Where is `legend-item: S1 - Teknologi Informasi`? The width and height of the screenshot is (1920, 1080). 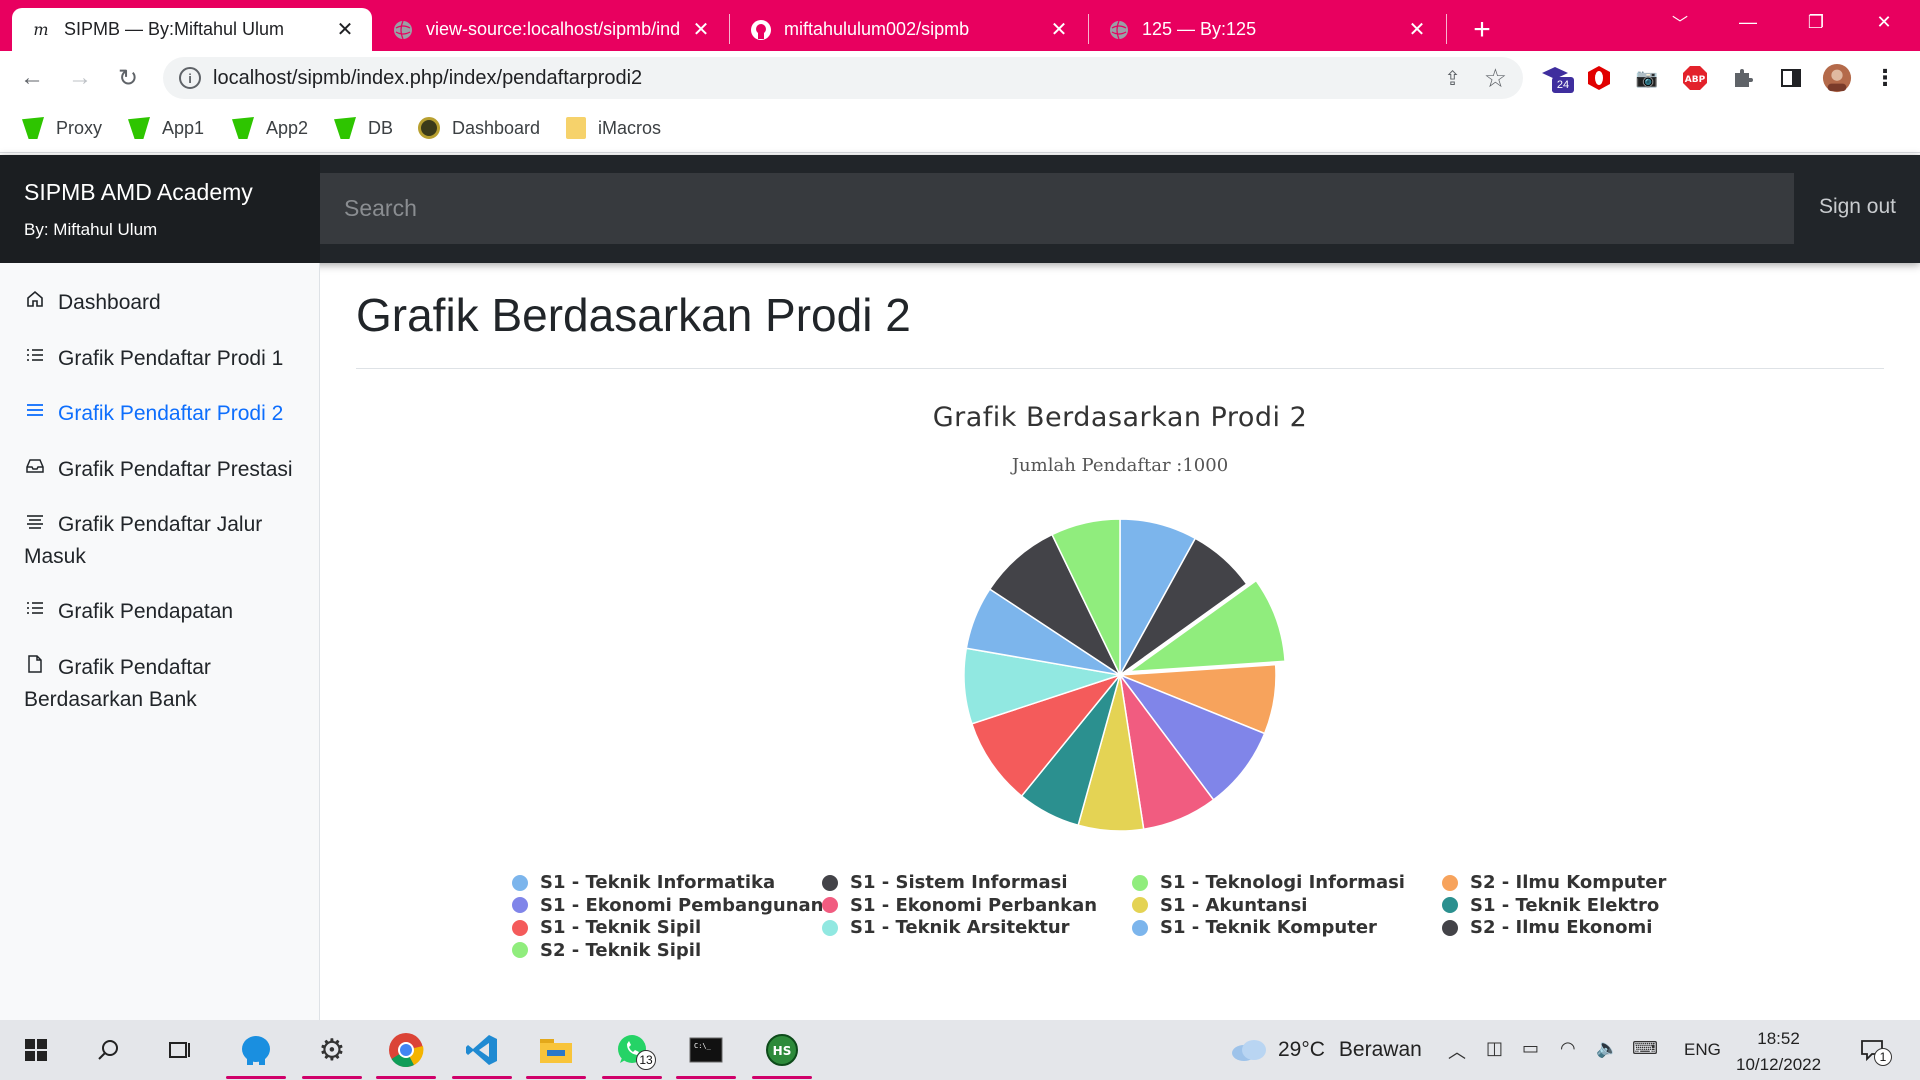 legend-item: S1 - Teknologi Informasi is located at coordinates (1268, 882).